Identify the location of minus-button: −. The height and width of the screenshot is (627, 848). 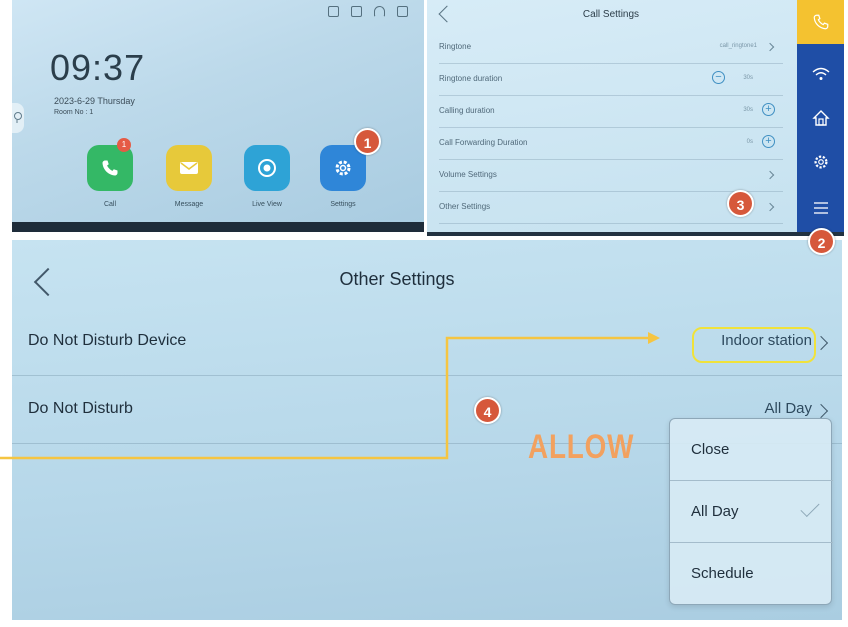
(718, 77).